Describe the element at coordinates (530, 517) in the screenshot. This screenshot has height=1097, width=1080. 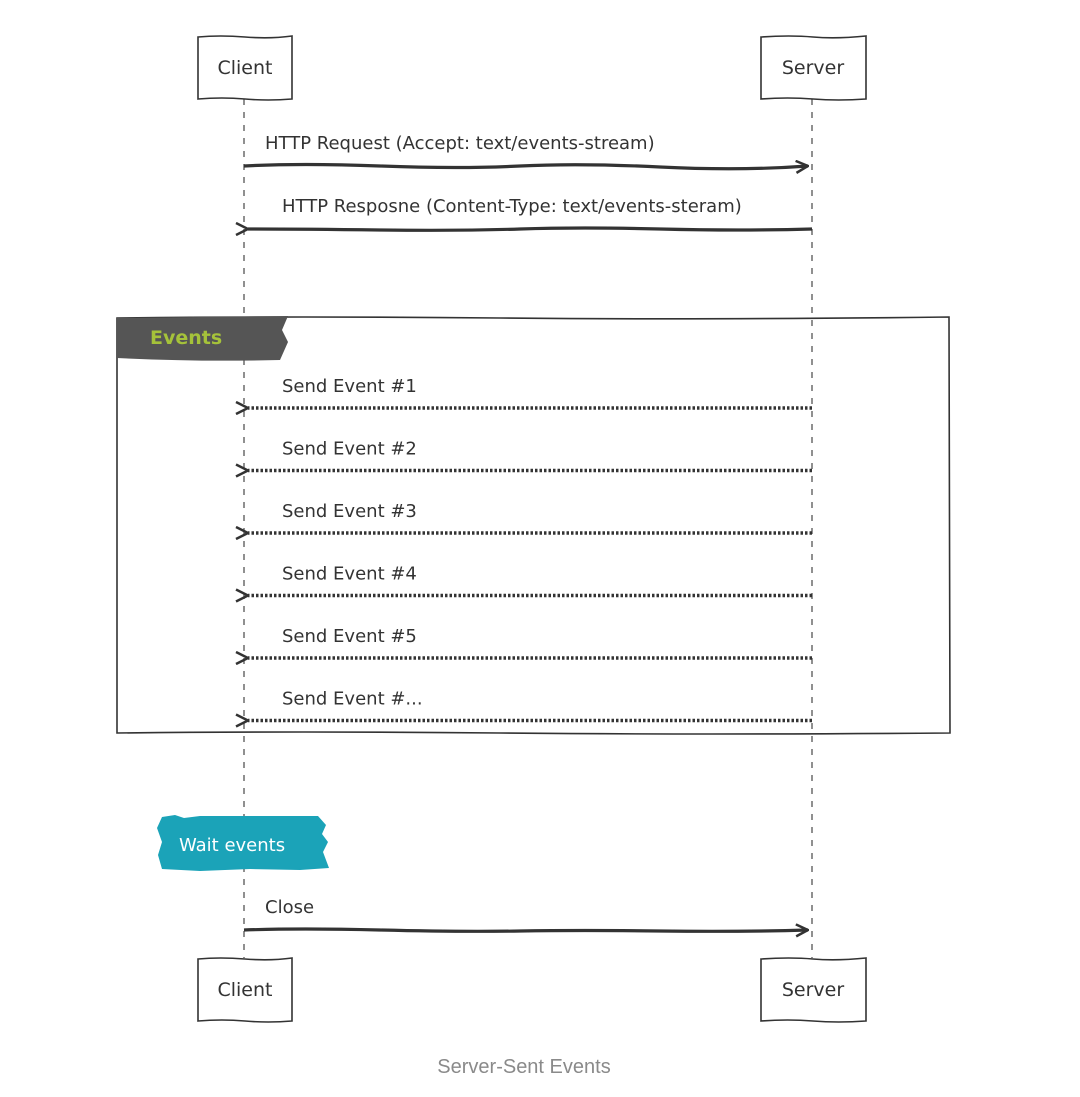
I see `event-message: Send Event #3` at that location.